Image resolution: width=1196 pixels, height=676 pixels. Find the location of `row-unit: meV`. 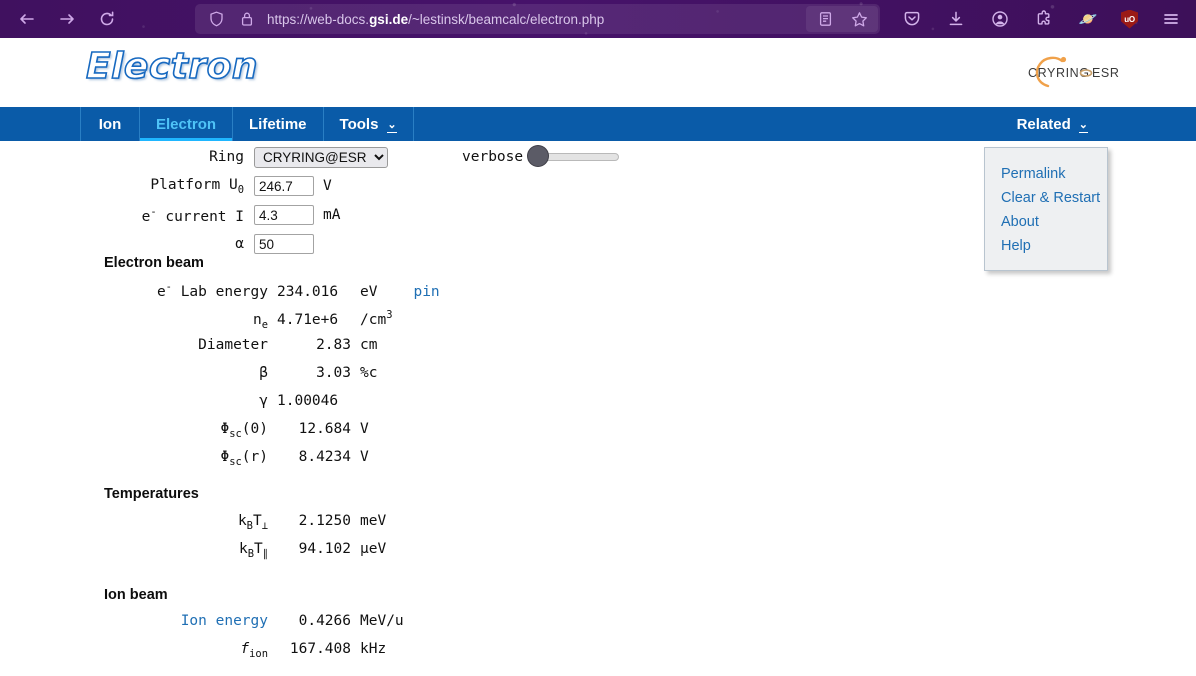

row-unit: meV is located at coordinates (373, 521).